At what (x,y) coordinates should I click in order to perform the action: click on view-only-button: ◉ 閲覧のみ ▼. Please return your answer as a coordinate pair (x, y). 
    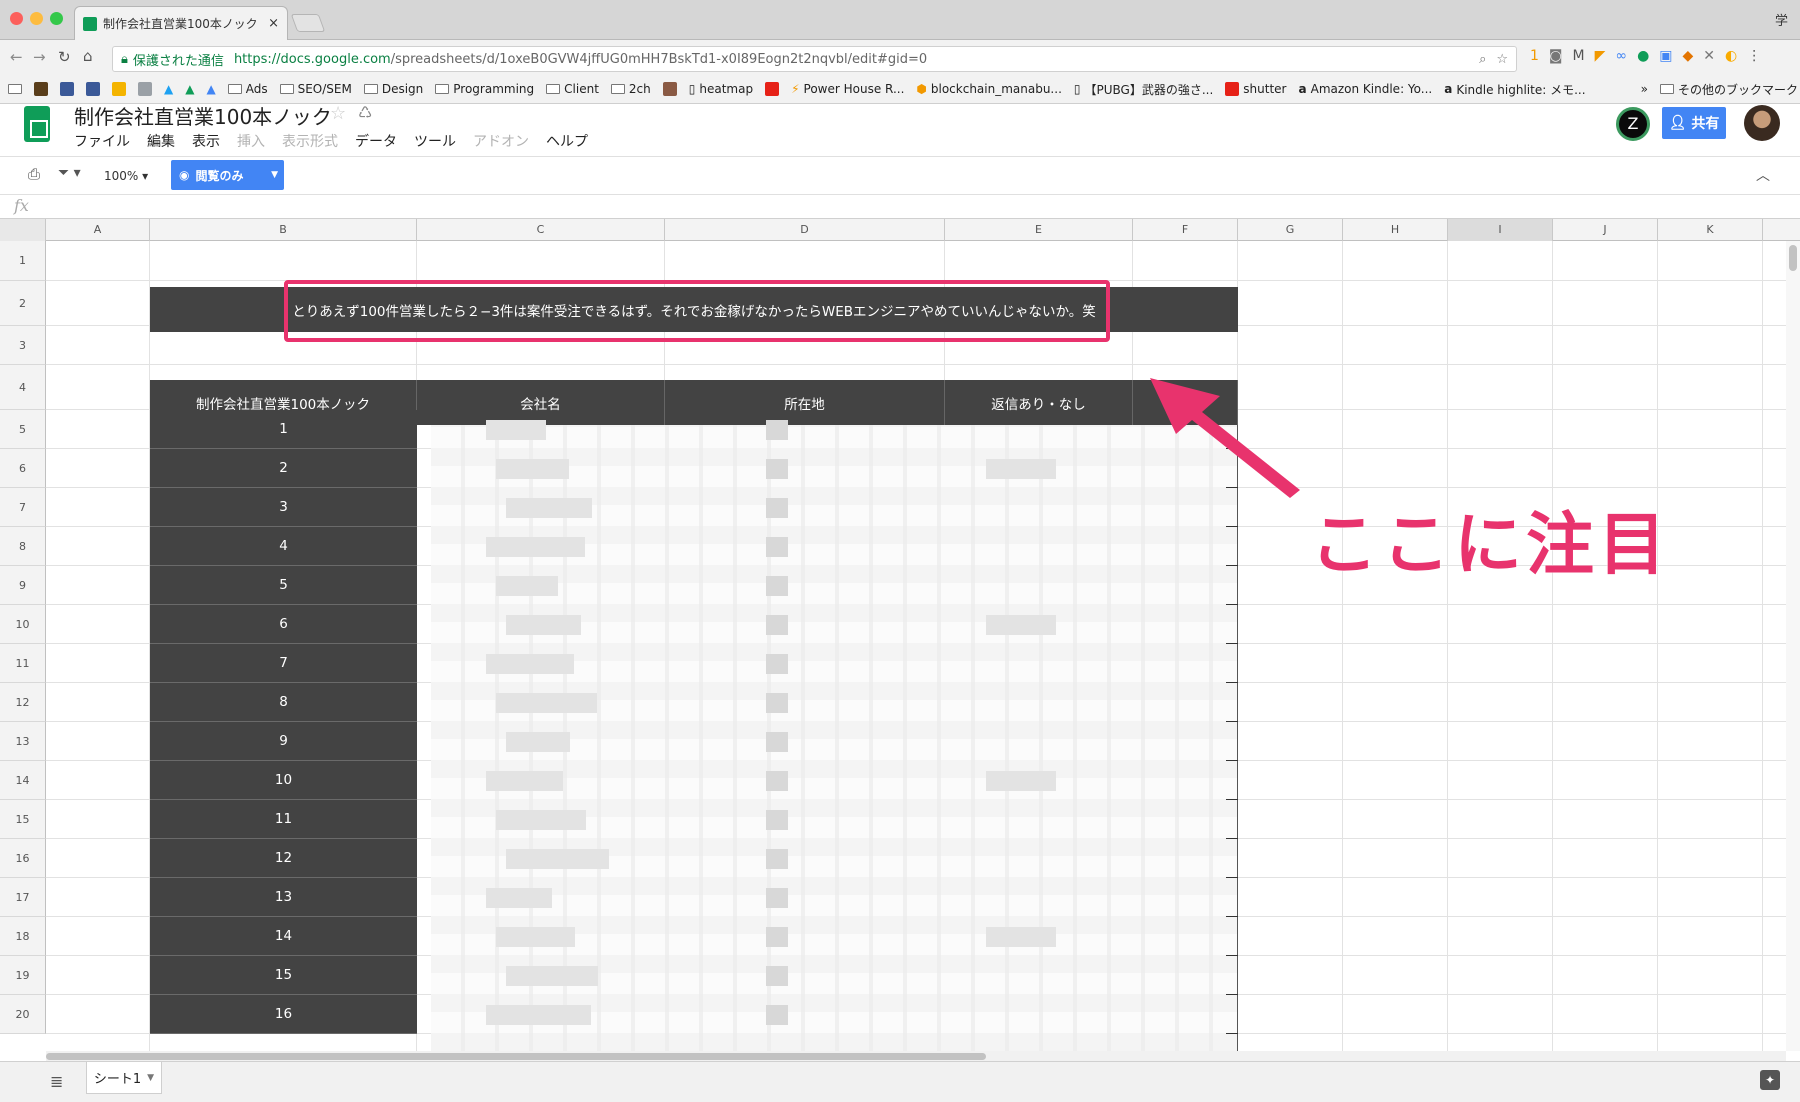
    Looking at the image, I should click on (227, 175).